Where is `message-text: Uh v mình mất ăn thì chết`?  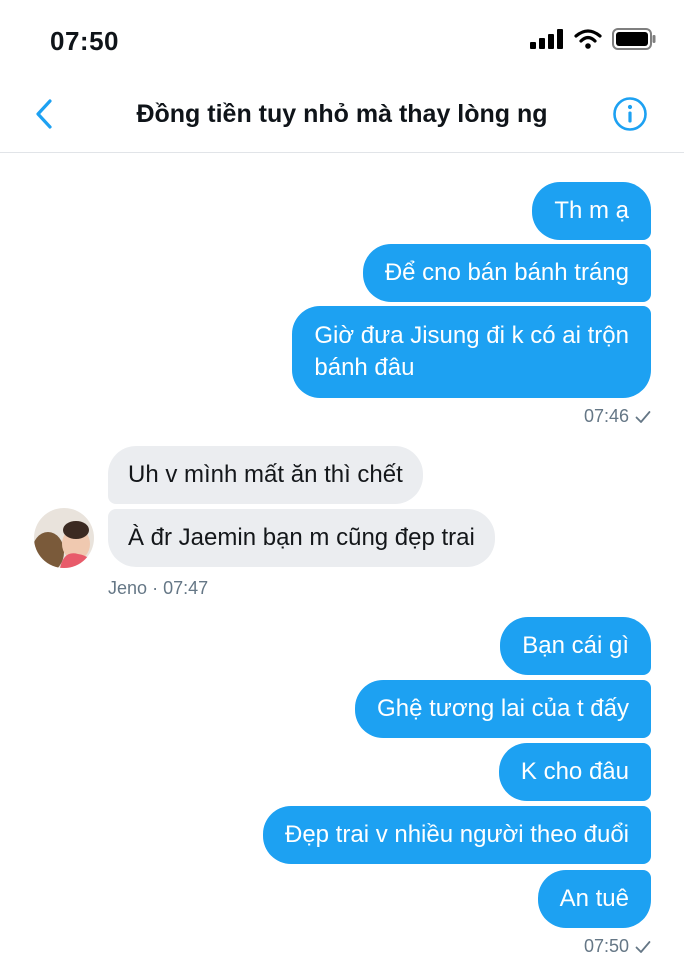 message-text: Uh v mình mất ăn thì chết is located at coordinates (265, 474).